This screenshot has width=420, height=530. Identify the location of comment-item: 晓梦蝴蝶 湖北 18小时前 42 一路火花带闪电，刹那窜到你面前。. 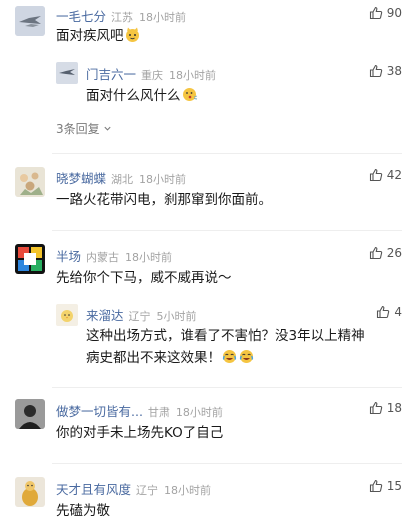
(210, 195).